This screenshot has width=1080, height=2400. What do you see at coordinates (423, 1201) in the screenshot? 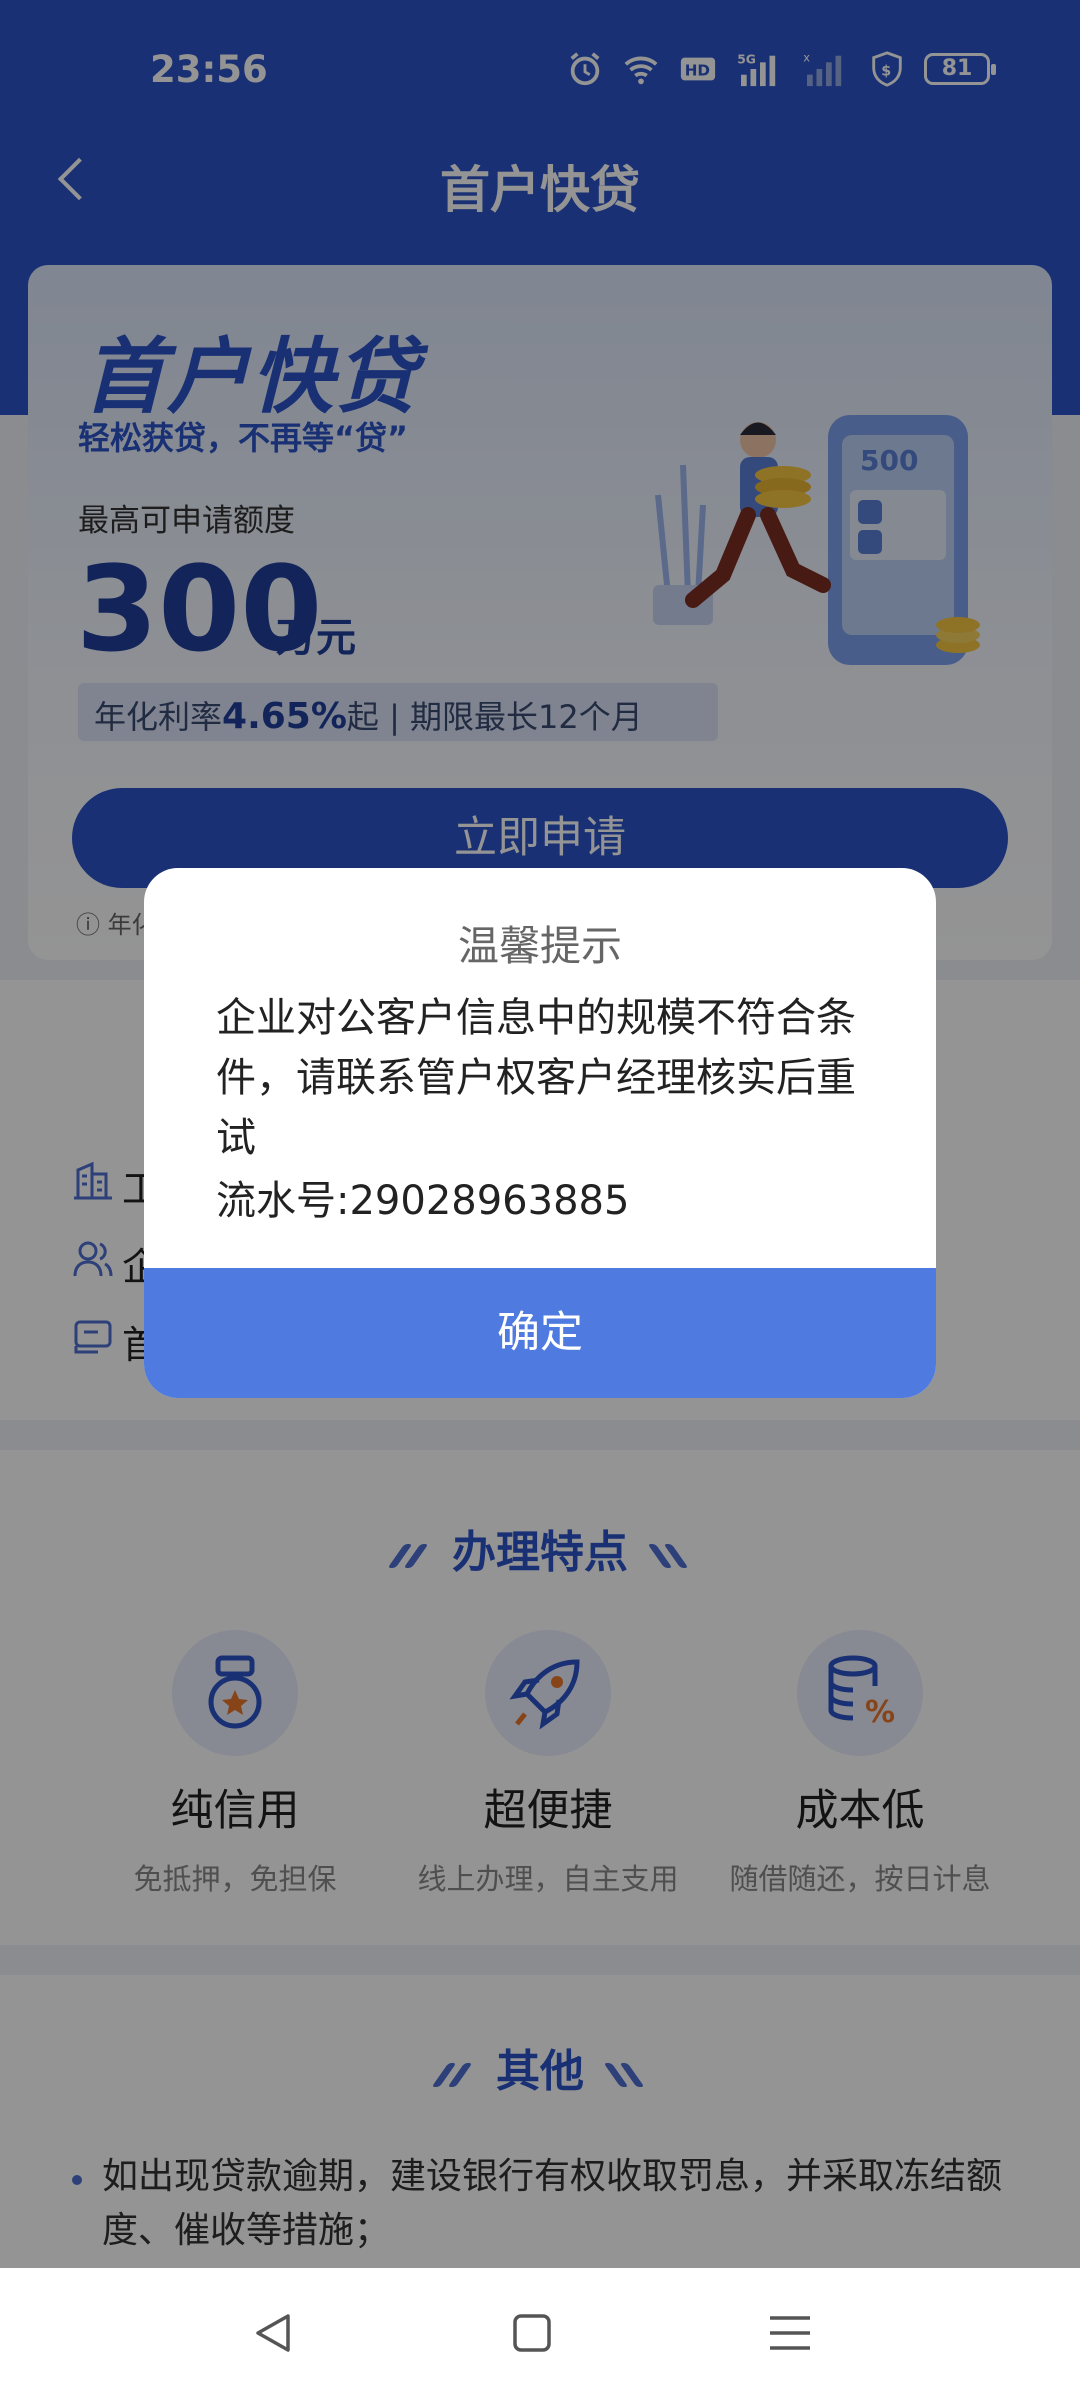
I see `dialog-serial-number: 流水号:29028963885` at bounding box center [423, 1201].